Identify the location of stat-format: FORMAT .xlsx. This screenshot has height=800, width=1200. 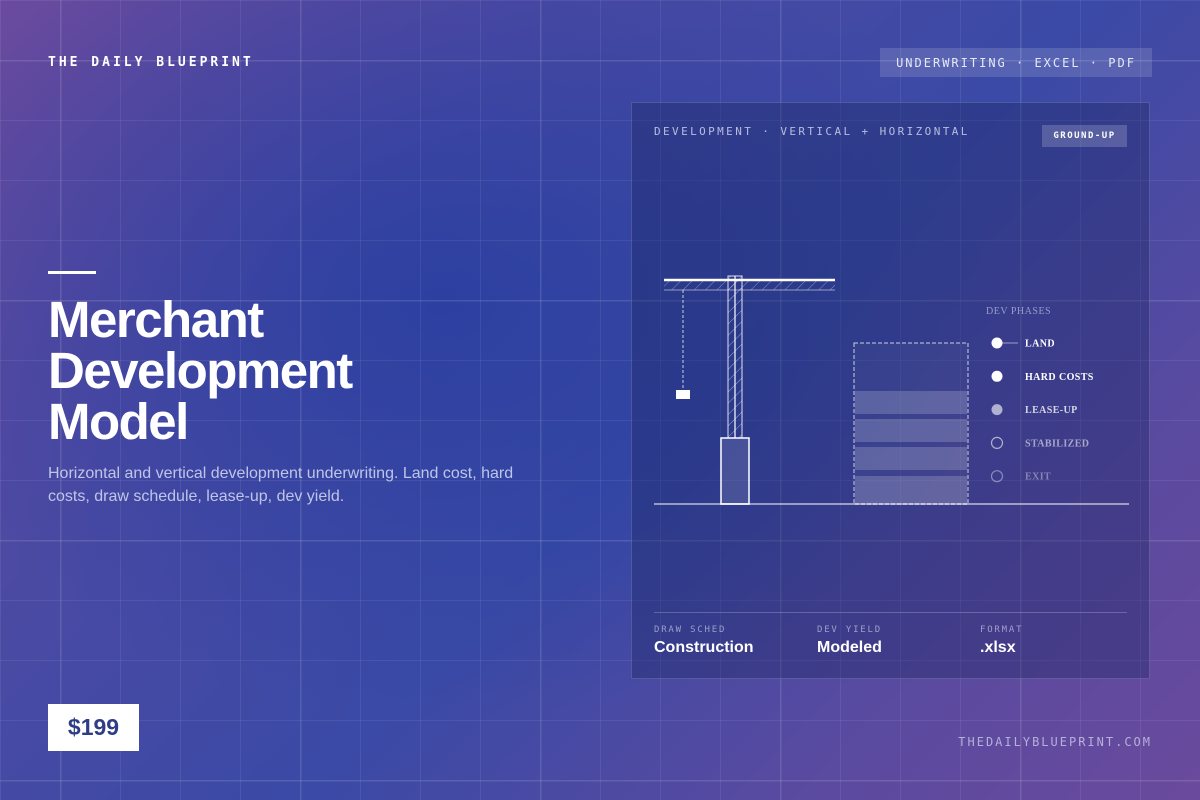
(1001, 641).